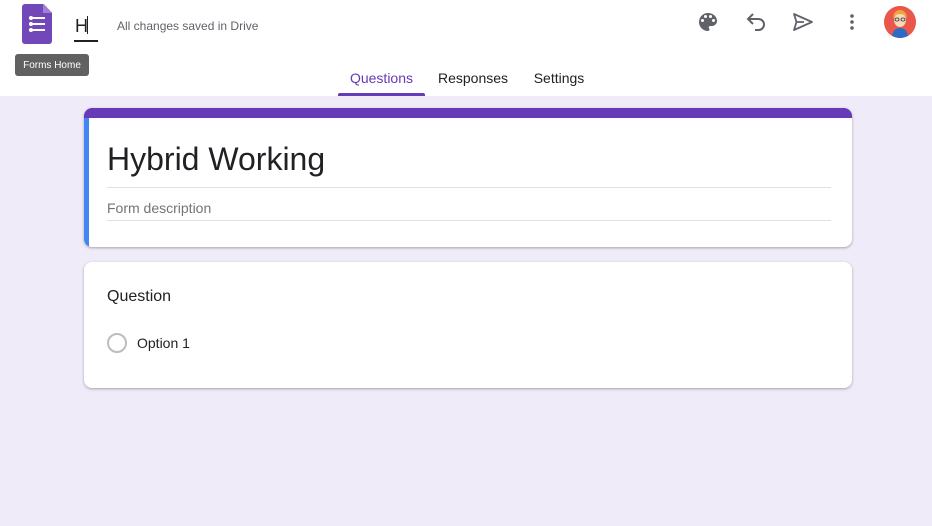  Describe the element at coordinates (559, 78) in the screenshot. I see `tab-settings: Settings` at that location.